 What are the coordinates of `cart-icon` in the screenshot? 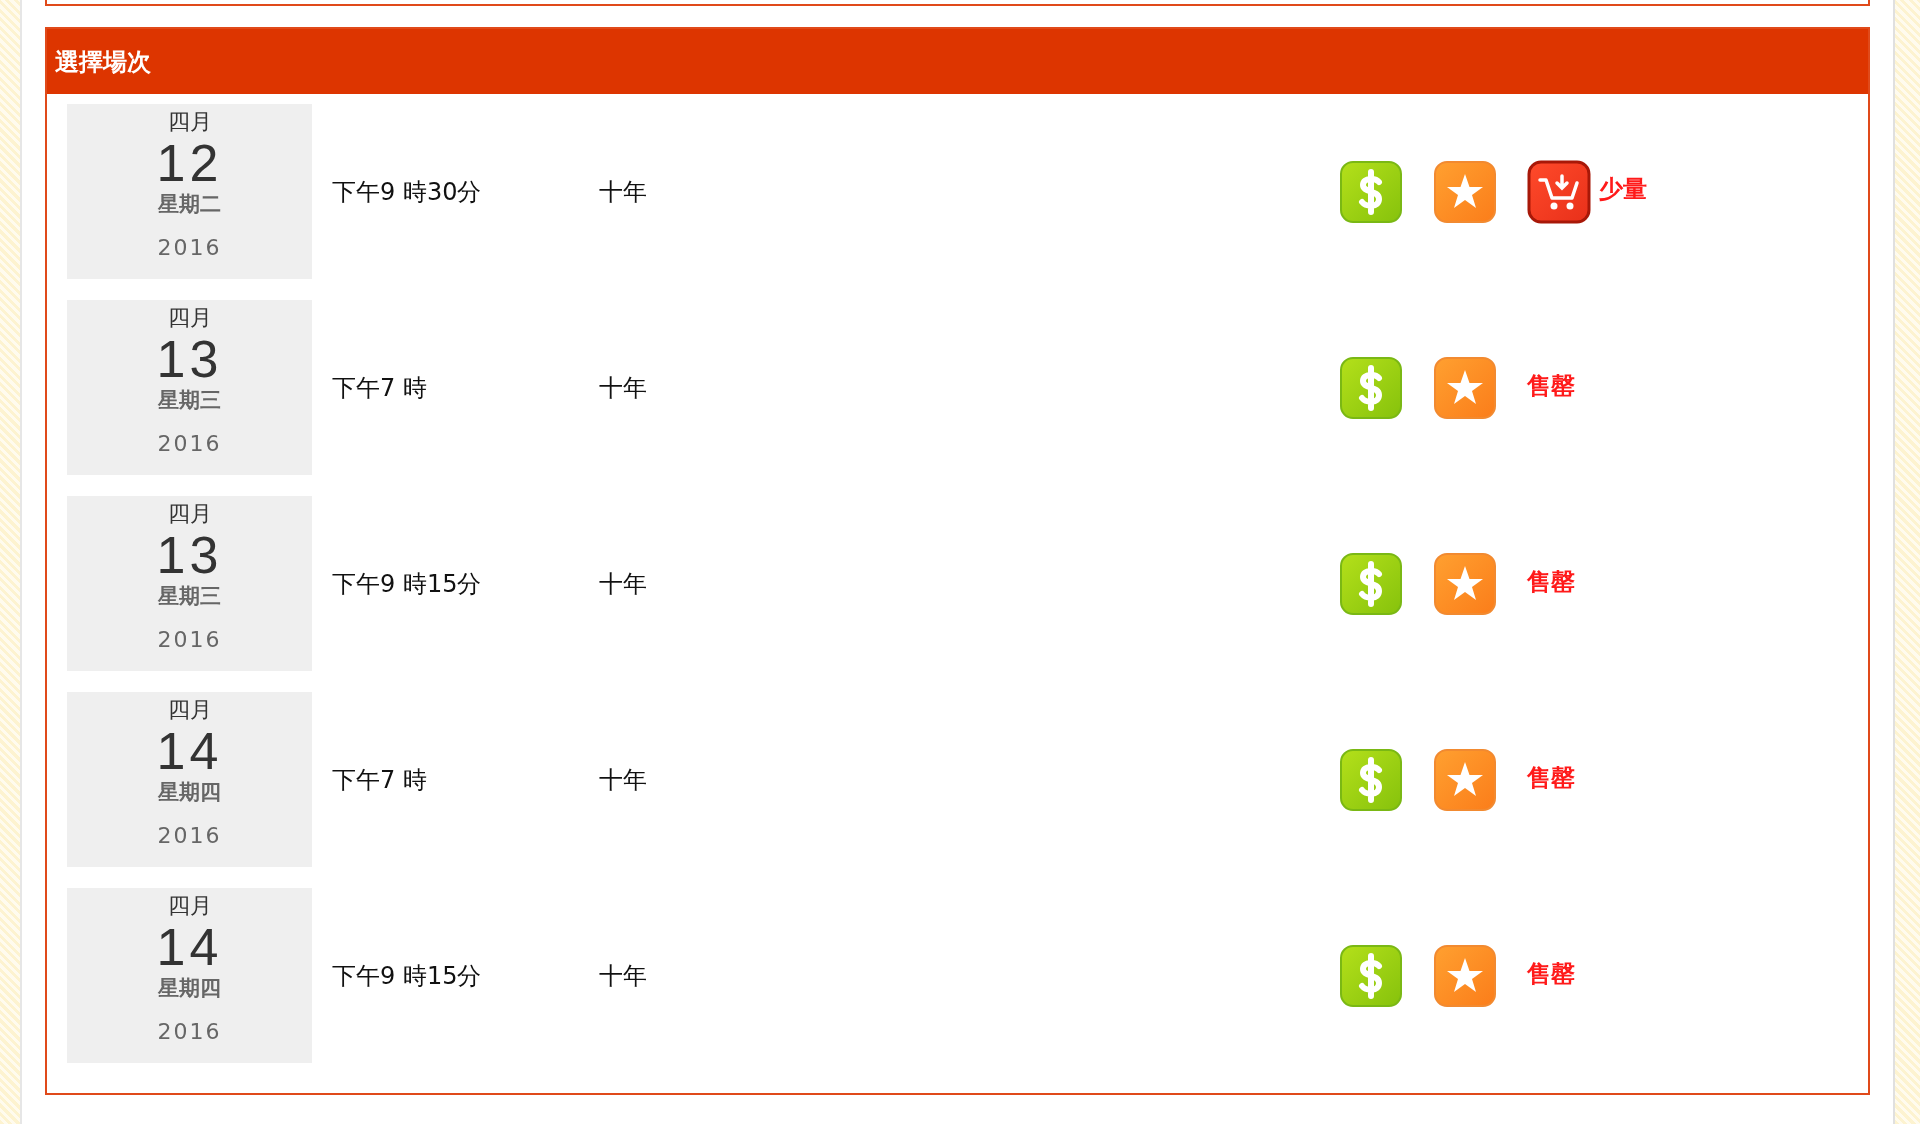 It's located at (1559, 191).